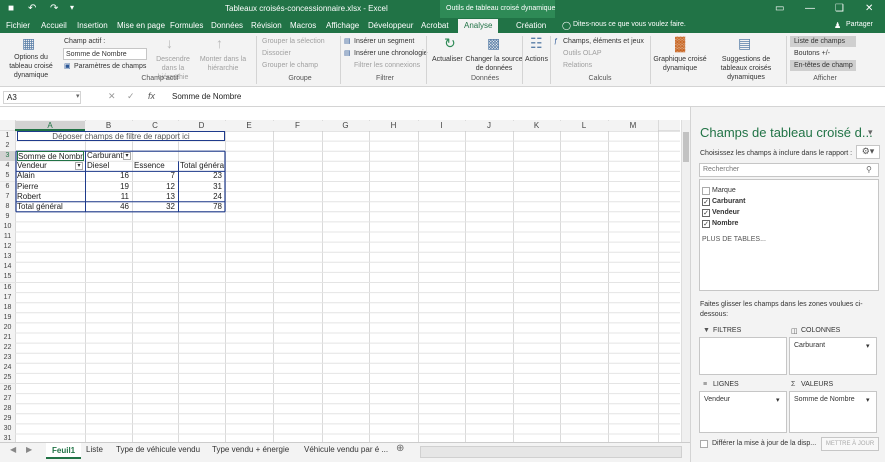 The width and height of the screenshot is (885, 462). I want to click on defer-update-checkbox, so click(704, 444).